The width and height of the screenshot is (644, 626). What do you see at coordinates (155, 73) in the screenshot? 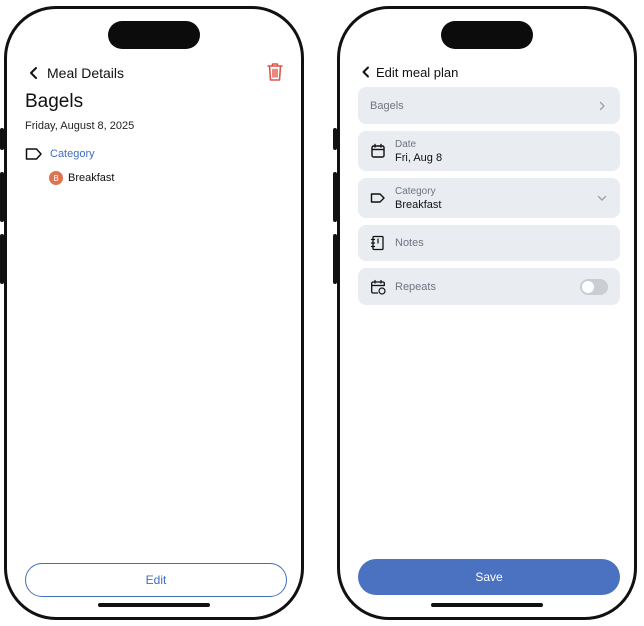
I see `details-nav-bar: Meal Details` at bounding box center [155, 73].